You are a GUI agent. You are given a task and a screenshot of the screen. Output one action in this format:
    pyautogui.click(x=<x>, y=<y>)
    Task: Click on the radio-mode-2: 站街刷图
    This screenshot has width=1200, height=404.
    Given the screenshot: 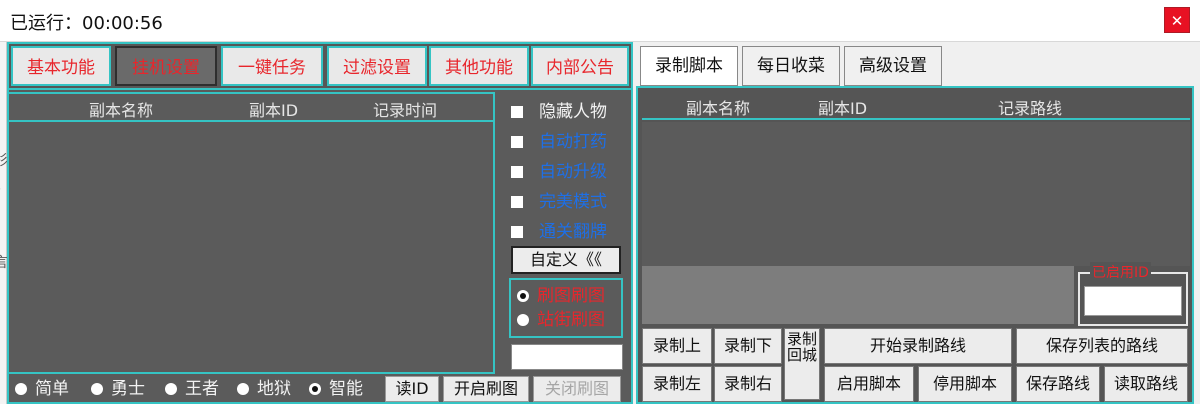 What is the action you would take?
    pyautogui.click(x=561, y=320)
    